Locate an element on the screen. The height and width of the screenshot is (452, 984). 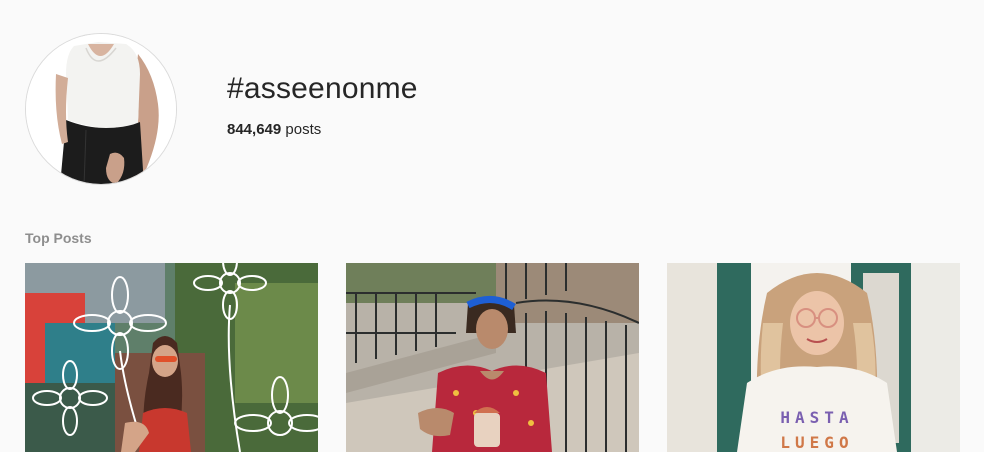
post-image: HASTA LUEGO is located at coordinates (813, 357).